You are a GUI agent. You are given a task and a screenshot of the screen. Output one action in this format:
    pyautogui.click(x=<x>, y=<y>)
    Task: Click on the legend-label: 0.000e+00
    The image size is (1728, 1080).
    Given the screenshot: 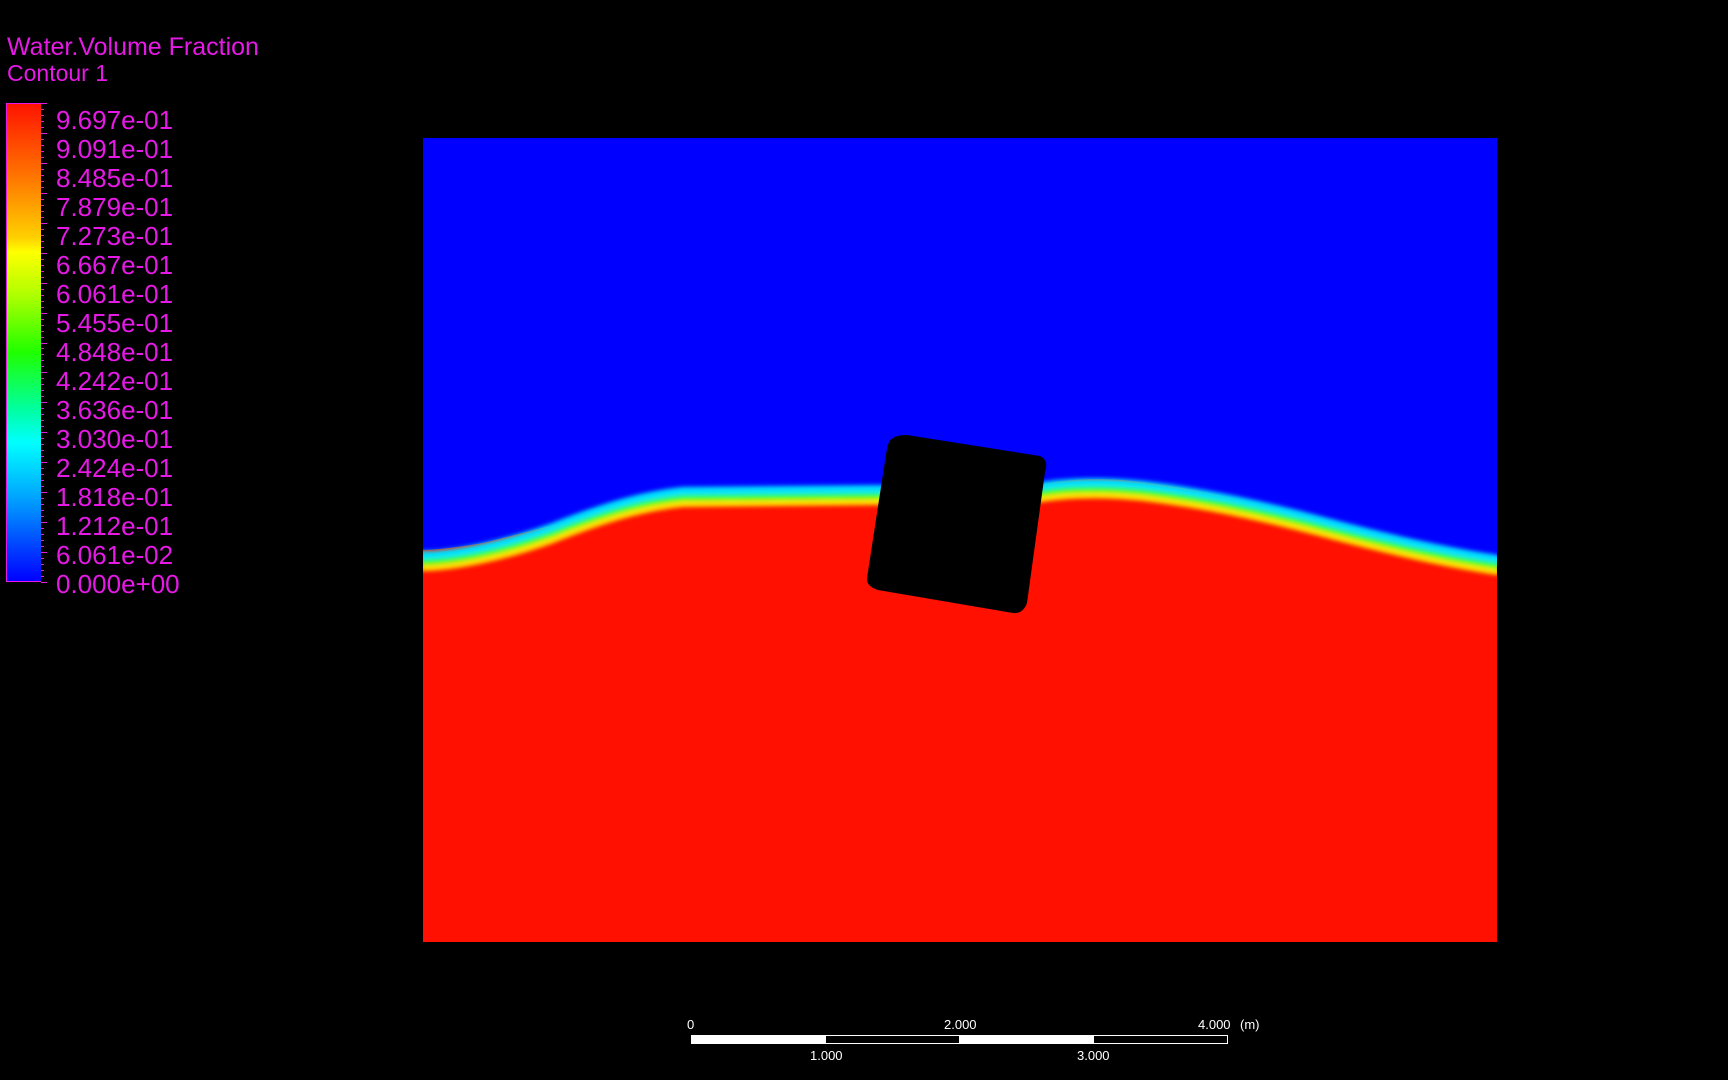 What is the action you would take?
    pyautogui.click(x=118, y=584)
    